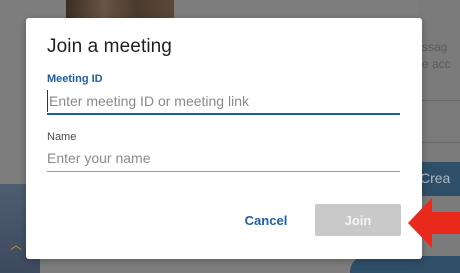 Image resolution: width=460 pixels, height=273 pixels. What do you see at coordinates (434, 223) in the screenshot?
I see `arrow-left-icon` at bounding box center [434, 223].